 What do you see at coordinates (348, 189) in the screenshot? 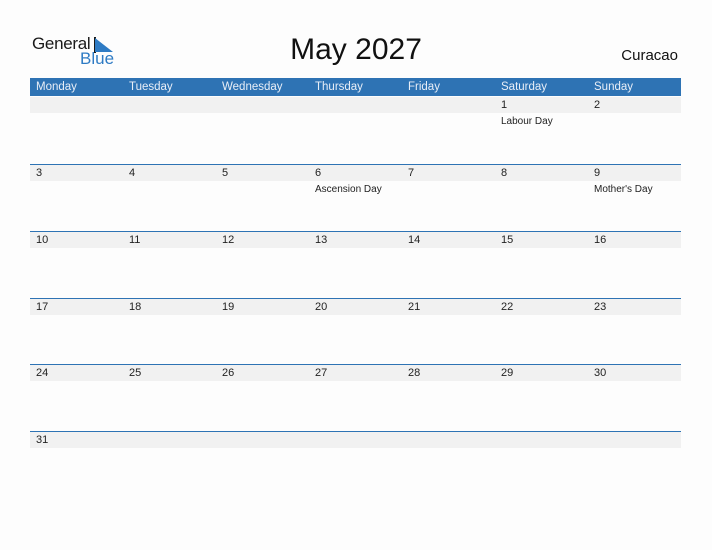
I see `holiday-label: Ascension Day` at bounding box center [348, 189].